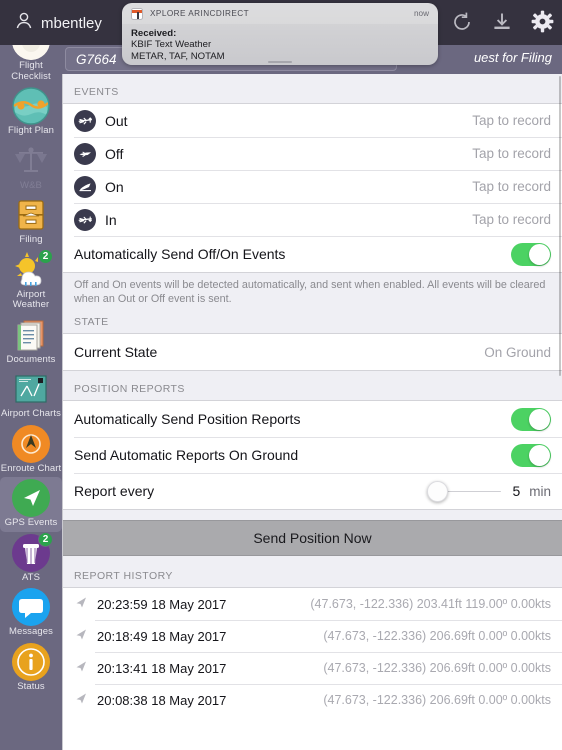  What do you see at coordinates (85, 219) in the screenshot?
I see `plane-in-icon` at bounding box center [85, 219].